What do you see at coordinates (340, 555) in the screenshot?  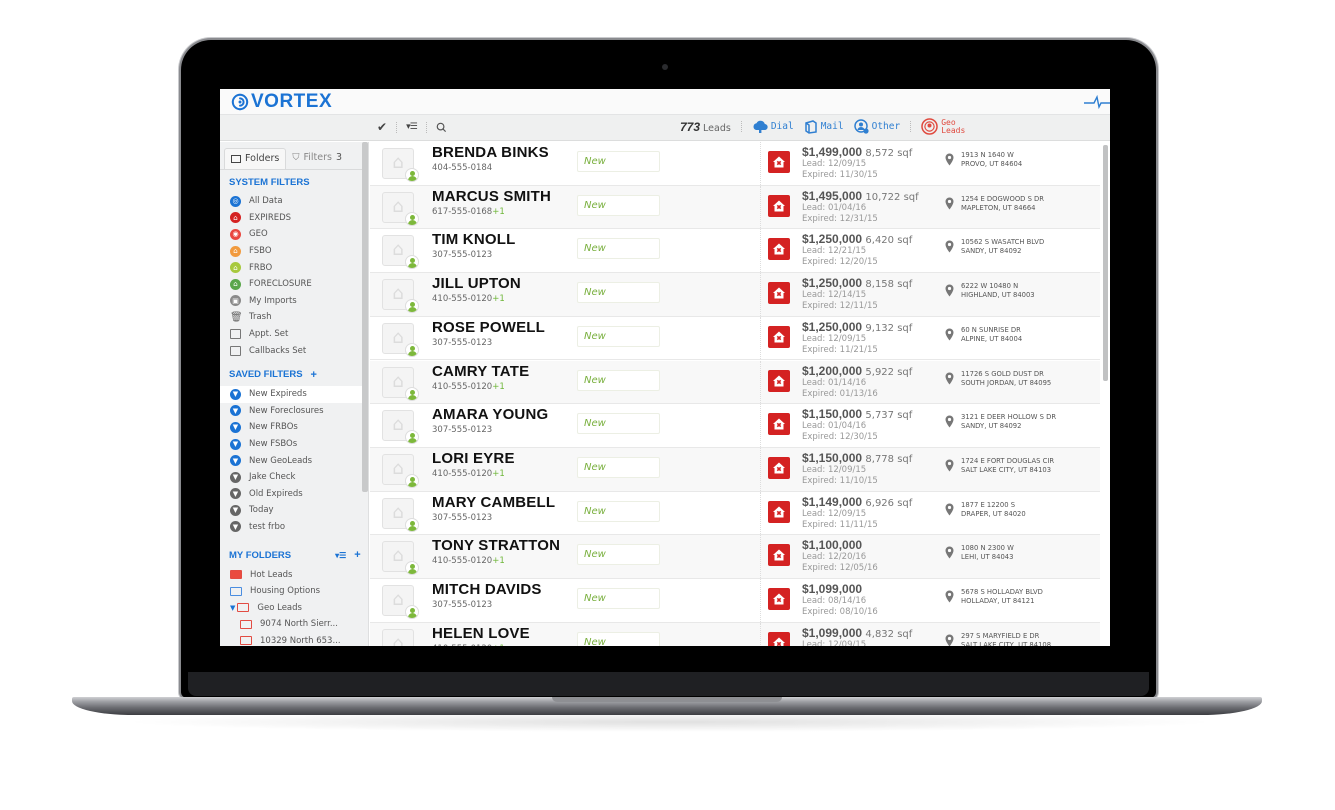 I see `sort-folders-icon: ▾☰` at bounding box center [340, 555].